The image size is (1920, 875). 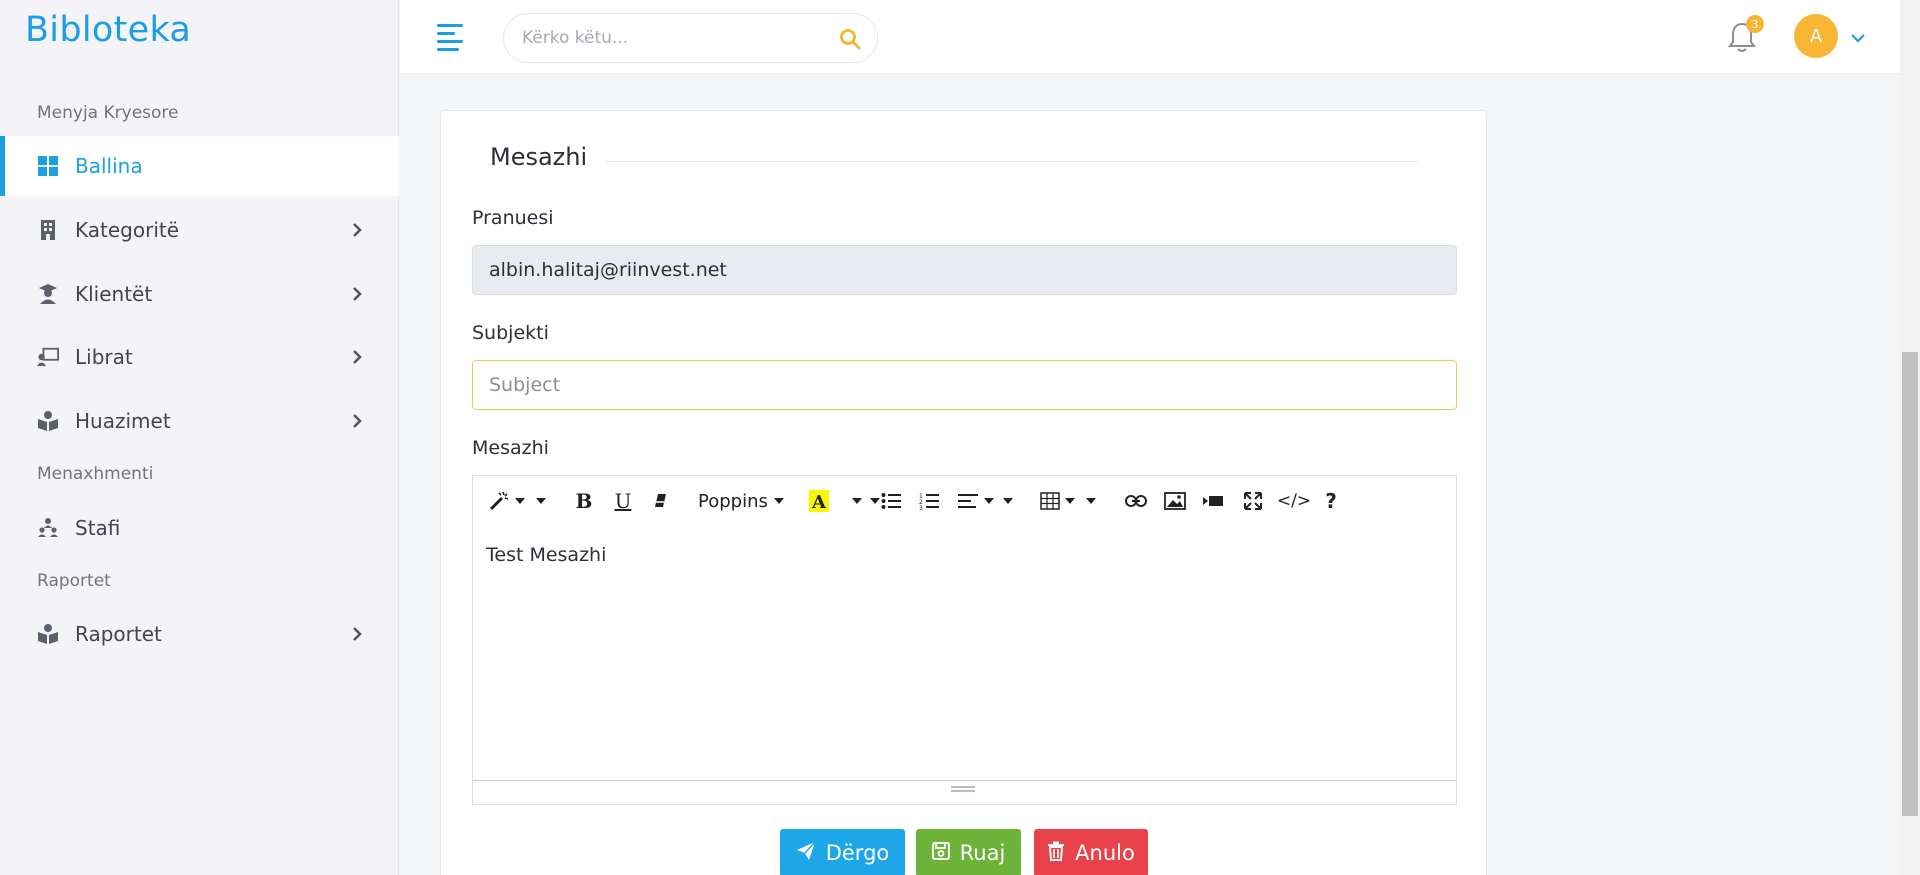 I want to click on sidebar-item-label: Raportet, so click(x=118, y=634).